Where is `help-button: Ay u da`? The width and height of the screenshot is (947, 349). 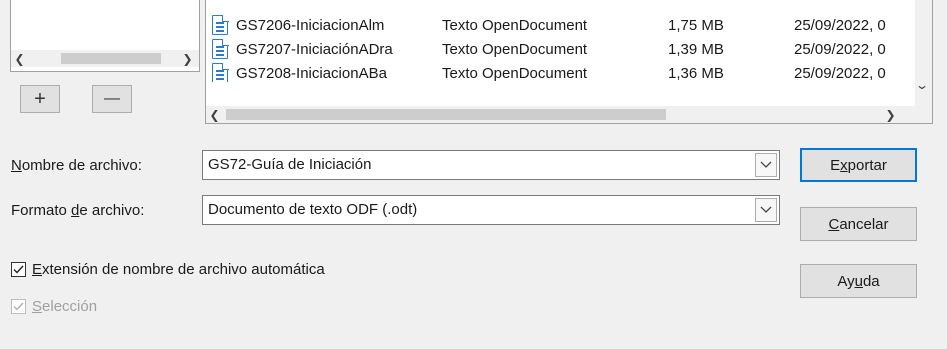 help-button: Ay u da is located at coordinates (858, 281).